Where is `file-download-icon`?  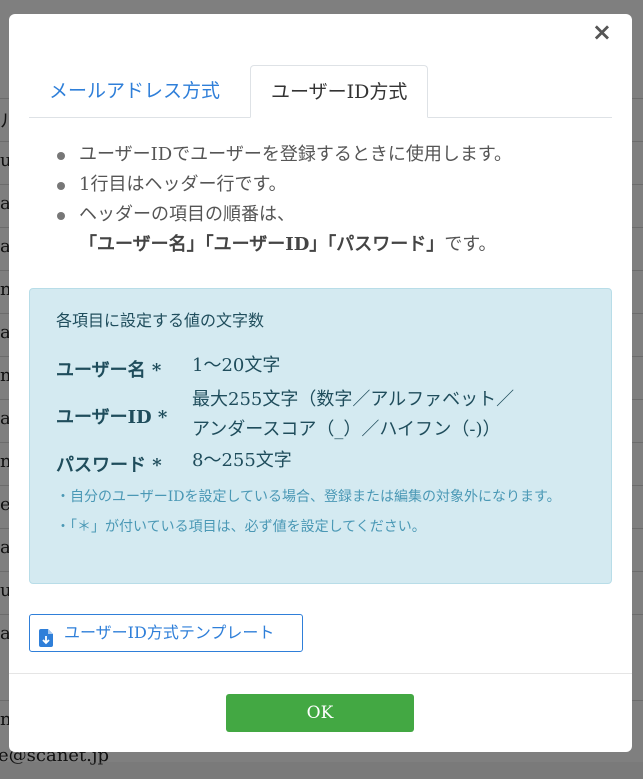 file-download-icon is located at coordinates (46, 642).